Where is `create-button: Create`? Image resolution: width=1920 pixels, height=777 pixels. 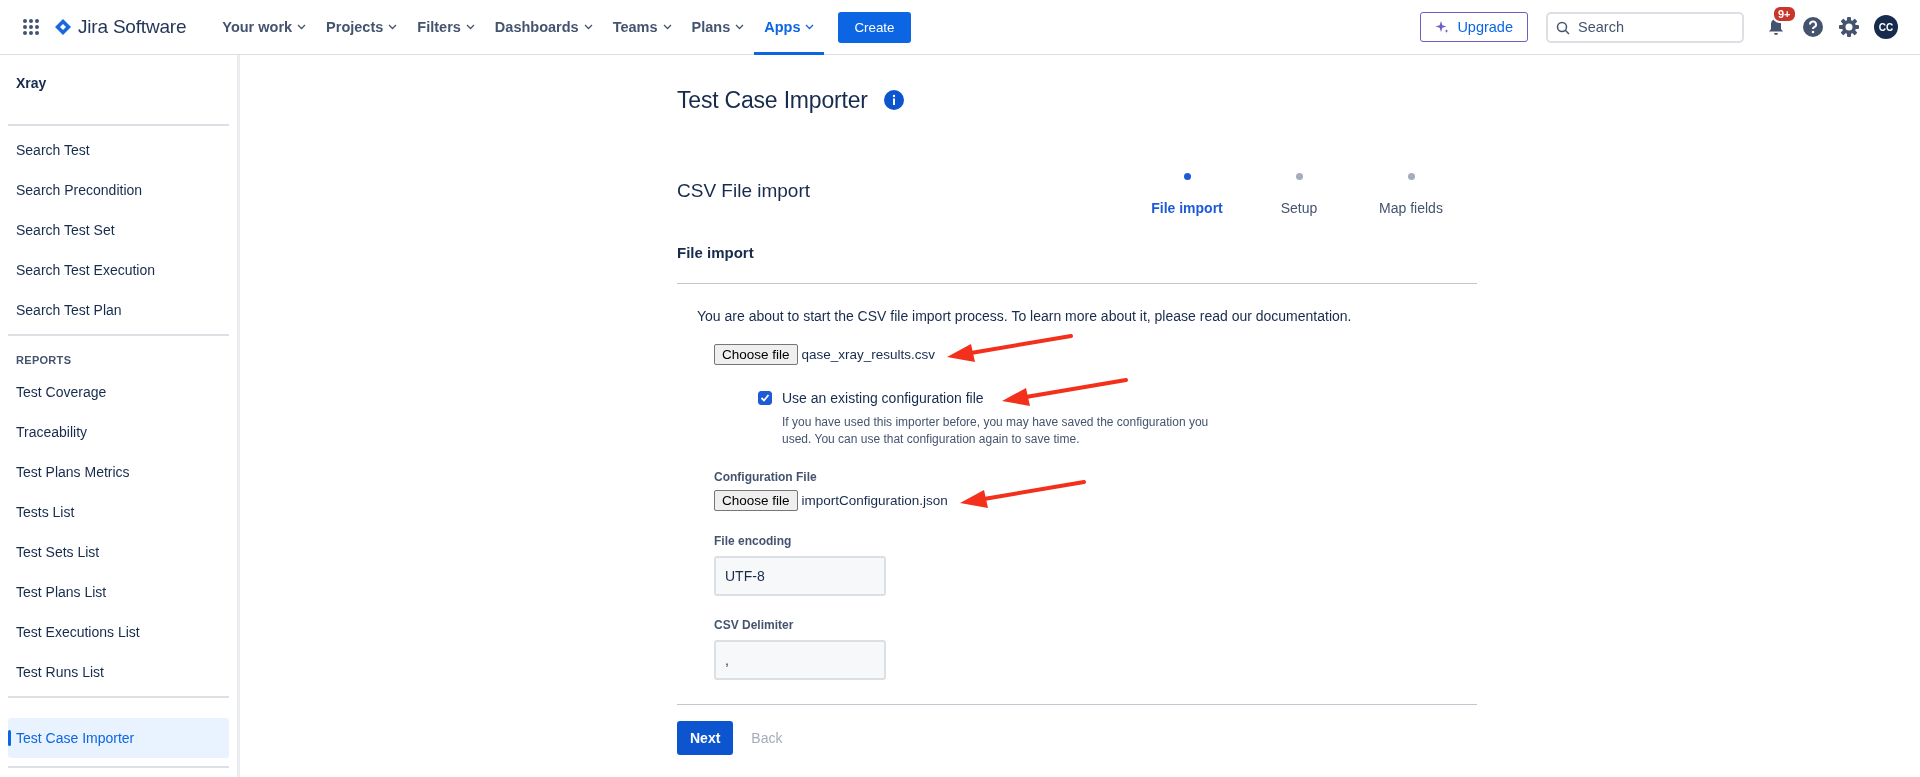 create-button: Create is located at coordinates (874, 27).